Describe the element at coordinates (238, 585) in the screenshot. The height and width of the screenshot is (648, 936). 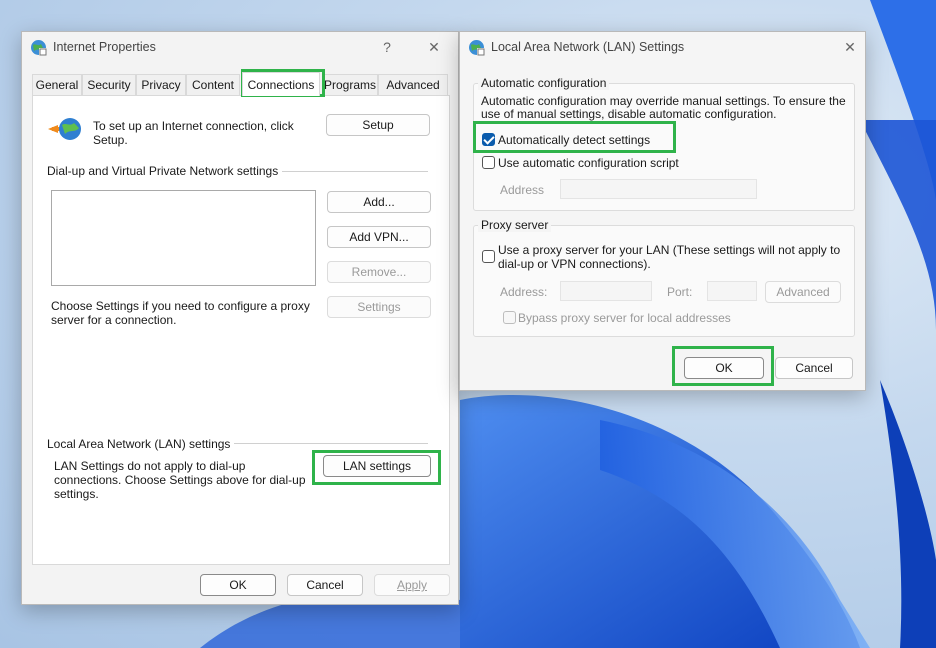
I see `ok-button: OK` at that location.